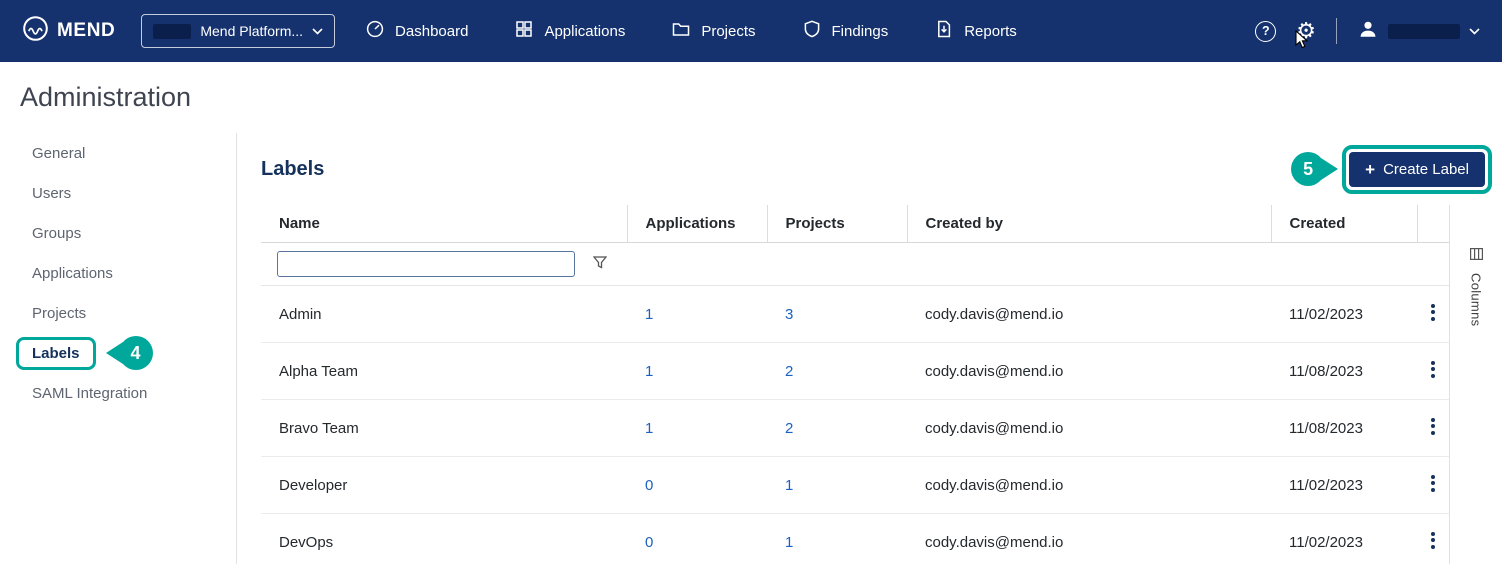 This screenshot has width=1502, height=564. I want to click on brand-name: MEND, so click(86, 30).